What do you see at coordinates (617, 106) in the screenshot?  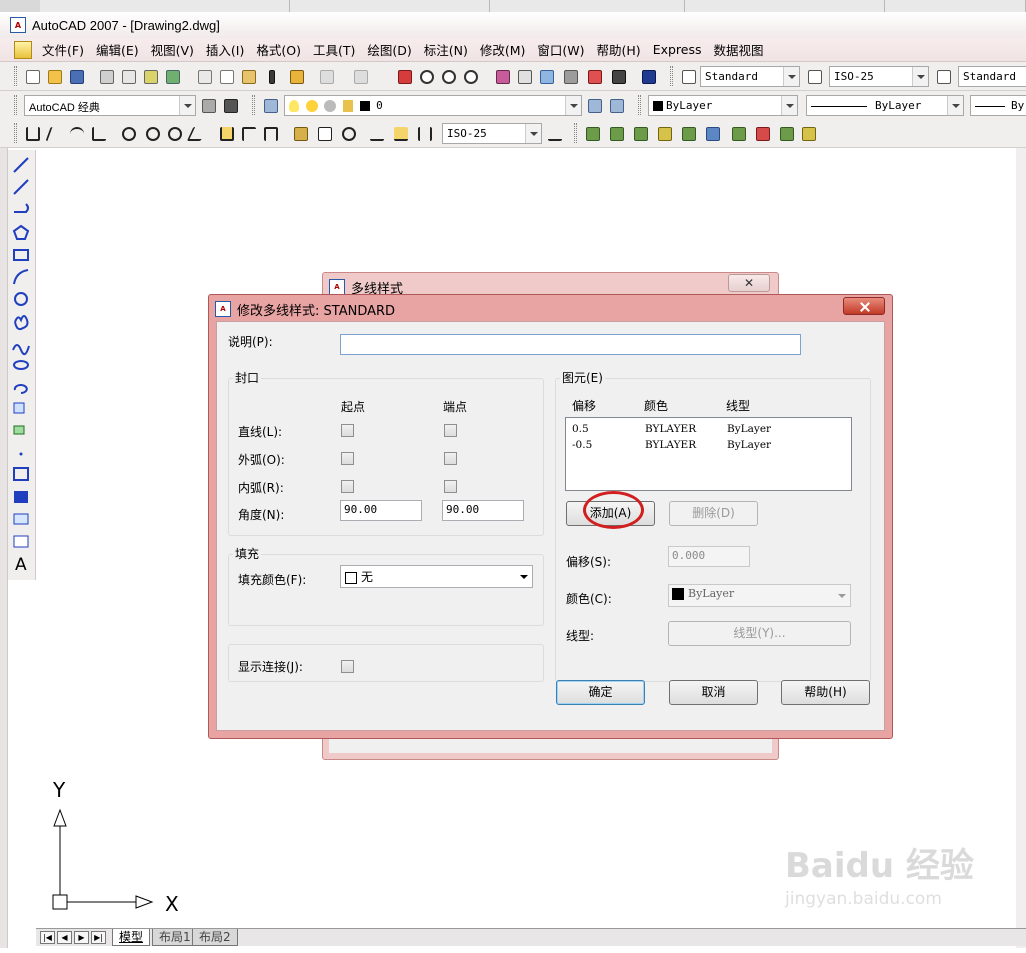 I see `layer-previous-icon` at bounding box center [617, 106].